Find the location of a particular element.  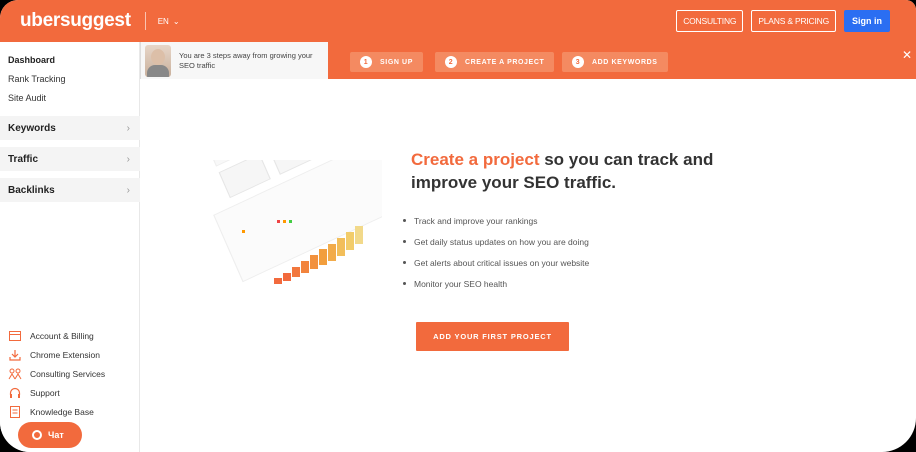

sidebar-item-consulting-services: Consulting Services is located at coordinates (56, 373).